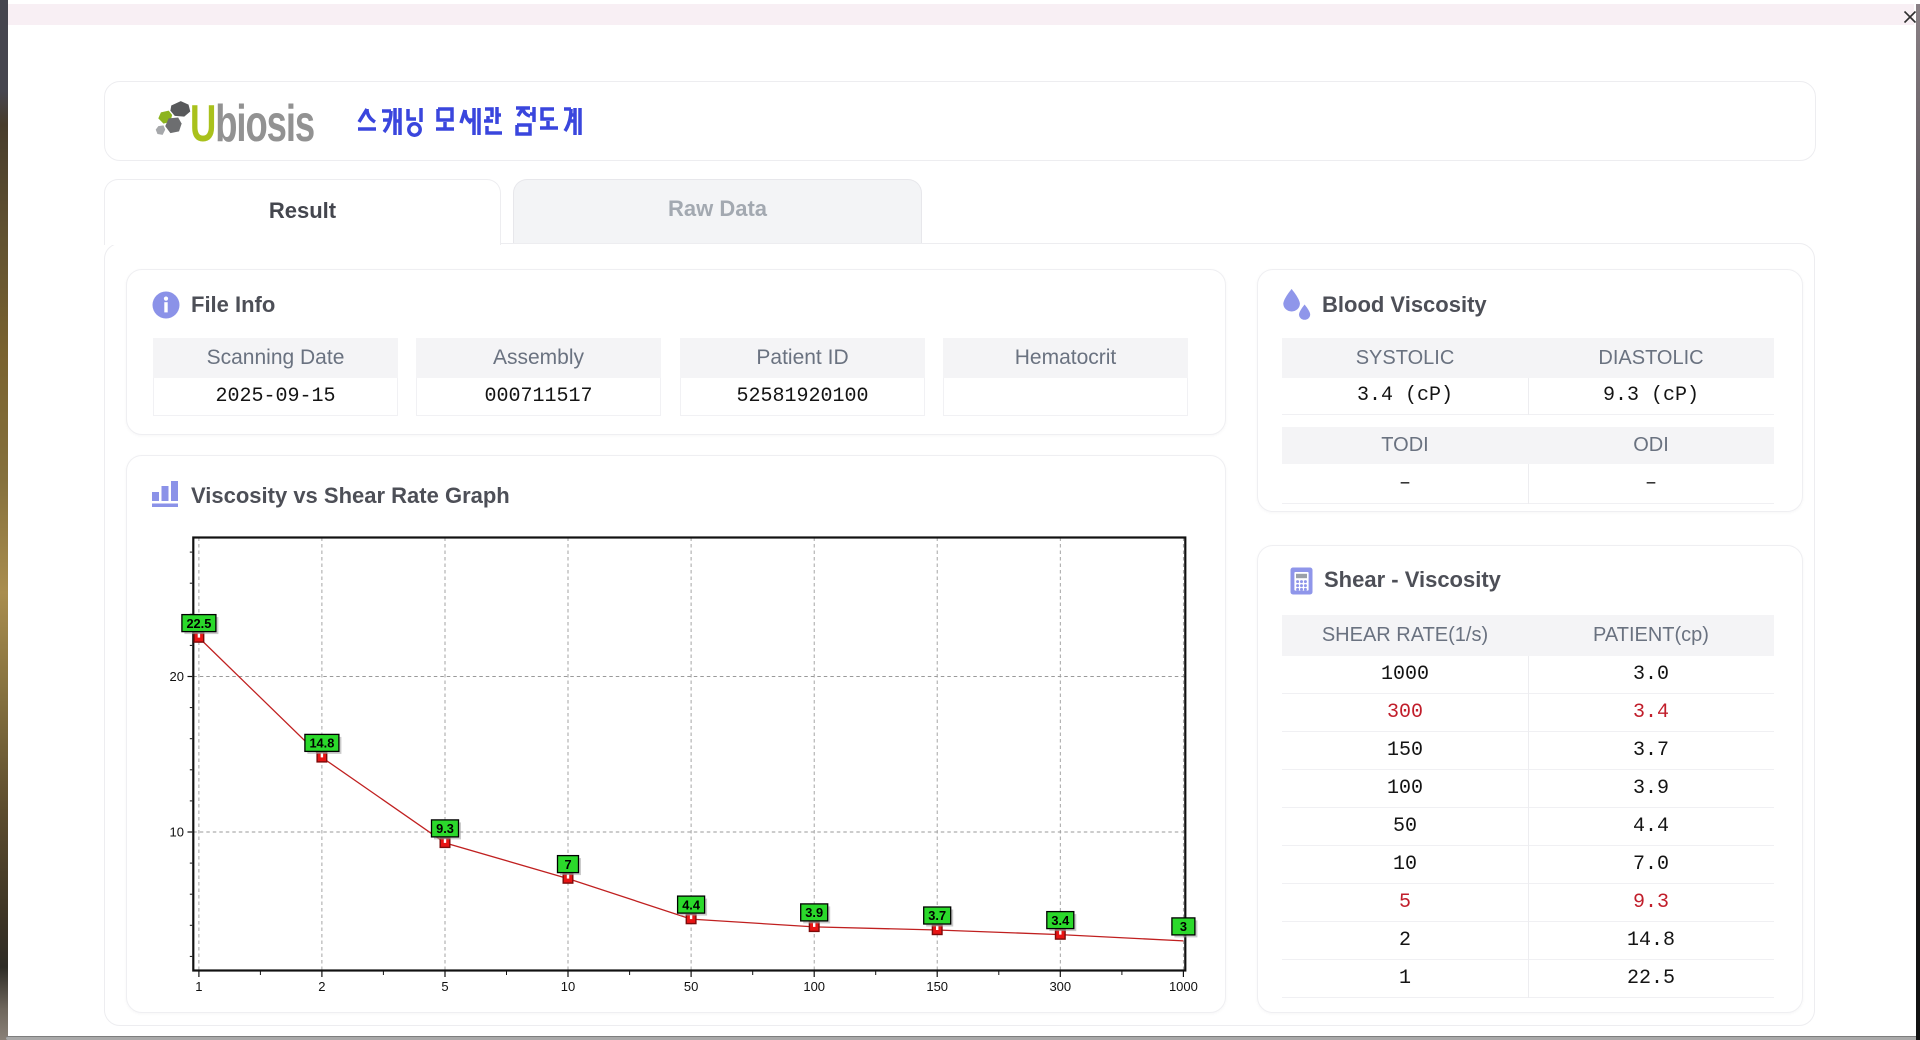 This screenshot has width=1920, height=1040. I want to click on svg-text: 14.8, so click(321, 743).